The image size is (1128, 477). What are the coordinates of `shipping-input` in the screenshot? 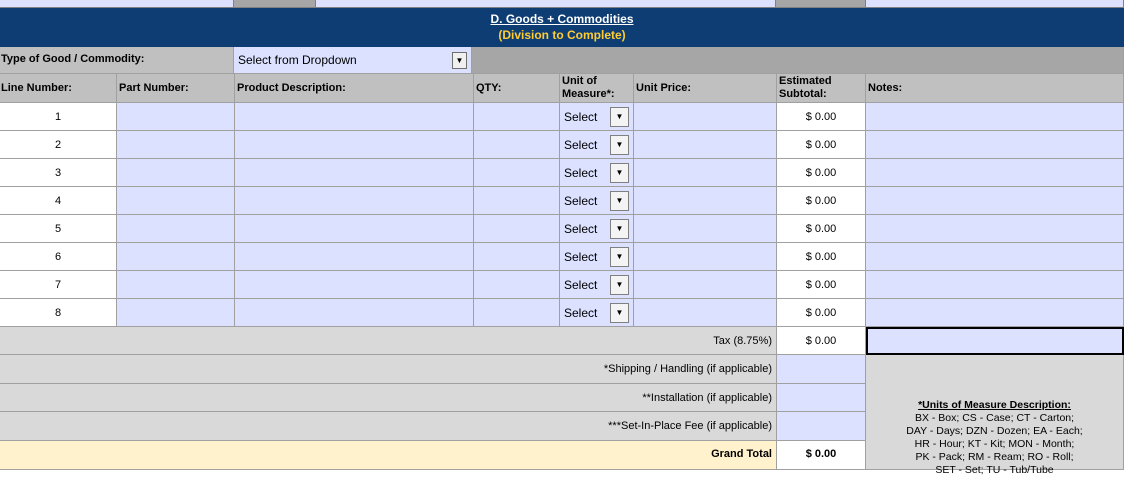 It's located at (821, 369).